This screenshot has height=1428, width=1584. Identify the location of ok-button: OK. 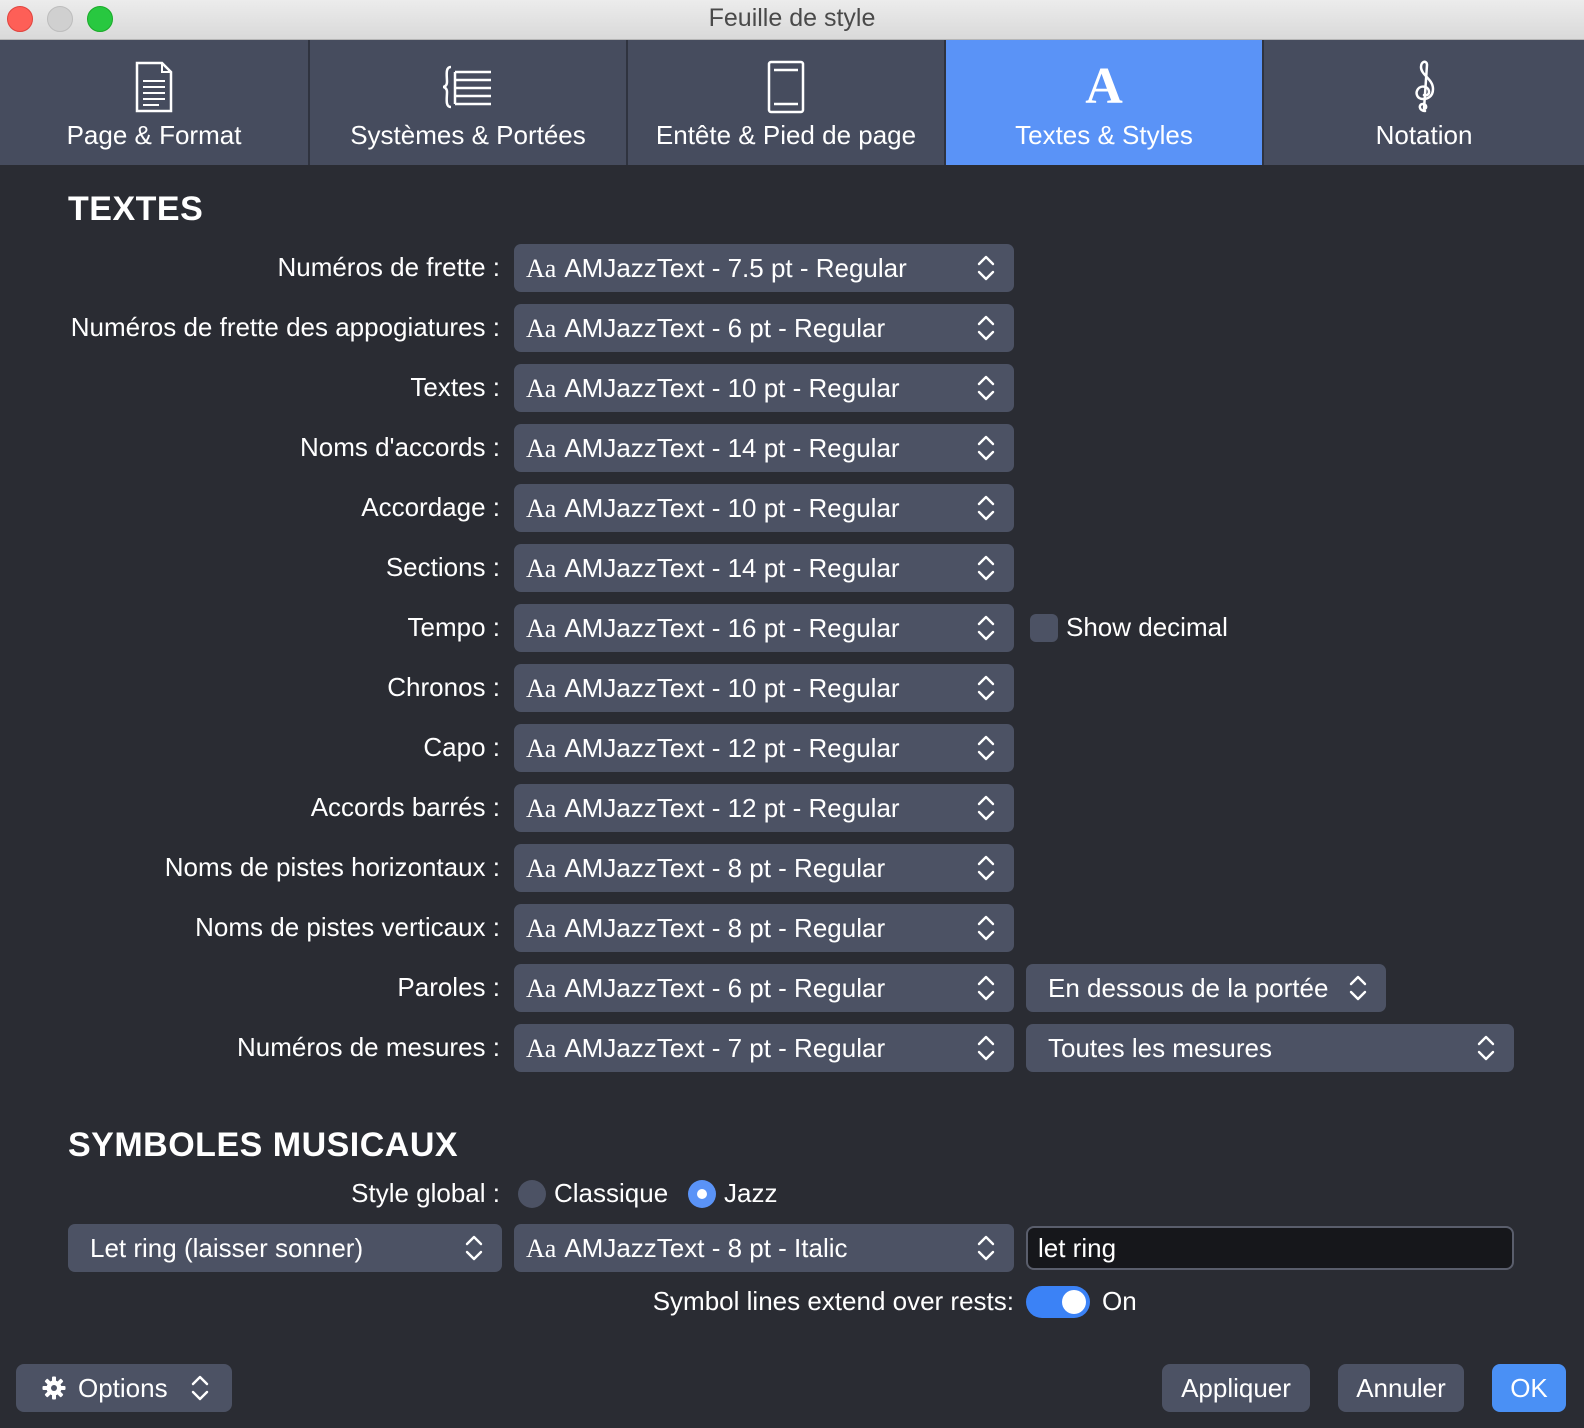
(1529, 1388).